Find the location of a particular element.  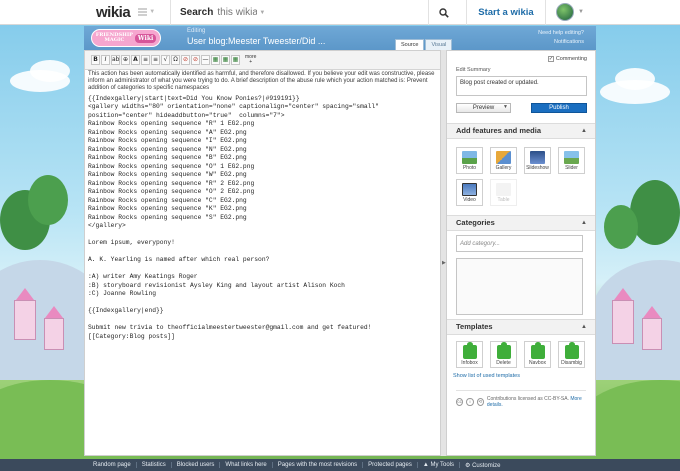

commenting-checkbox: ✓ is located at coordinates (550, 59).